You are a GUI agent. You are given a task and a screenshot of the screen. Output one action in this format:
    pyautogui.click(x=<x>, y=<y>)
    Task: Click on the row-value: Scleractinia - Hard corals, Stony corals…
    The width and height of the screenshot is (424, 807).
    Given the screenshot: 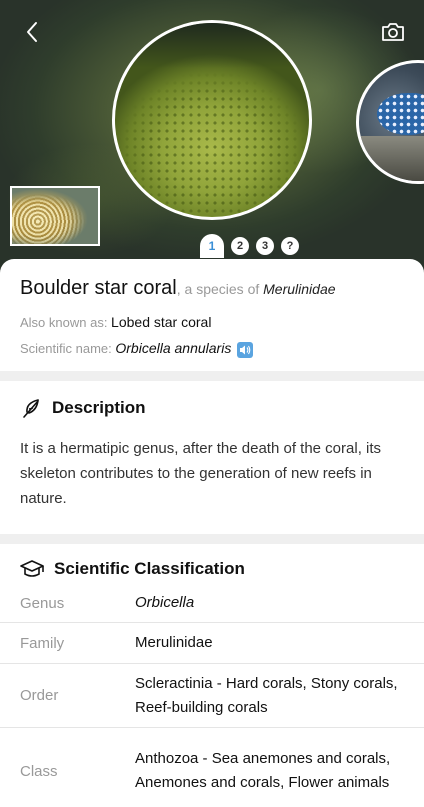 What is the action you would take?
    pyautogui.click(x=266, y=695)
    